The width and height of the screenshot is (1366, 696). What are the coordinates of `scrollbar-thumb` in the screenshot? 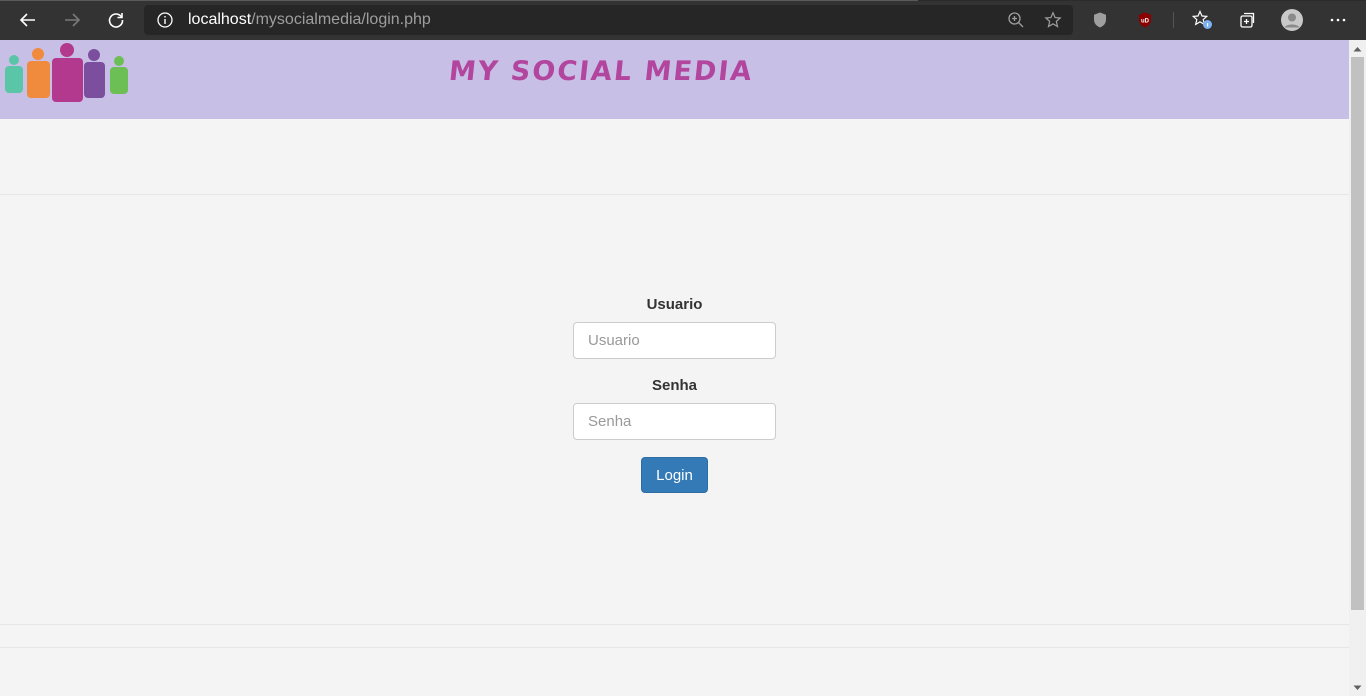 It's located at (1357, 333).